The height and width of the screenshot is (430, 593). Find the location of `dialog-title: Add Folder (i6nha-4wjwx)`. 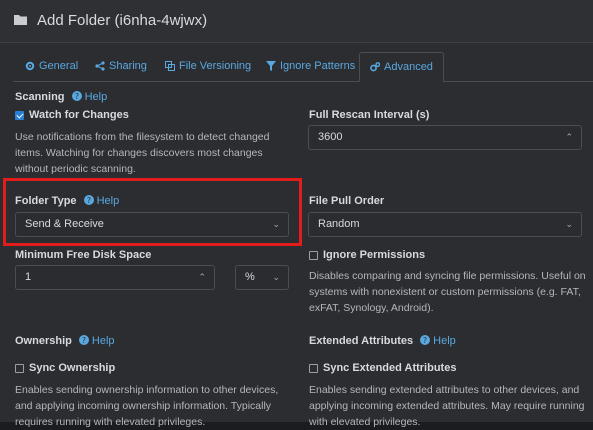

dialog-title: Add Folder (i6nha-4wjwx) is located at coordinates (122, 20).